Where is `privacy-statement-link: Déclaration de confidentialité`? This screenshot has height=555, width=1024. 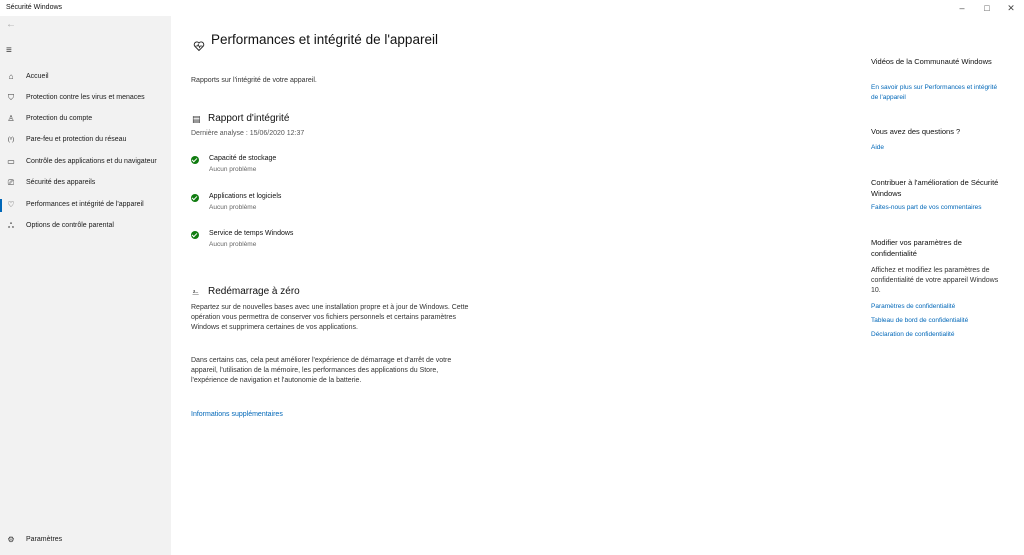 privacy-statement-link: Déclaration de confidentialité is located at coordinates (938, 335).